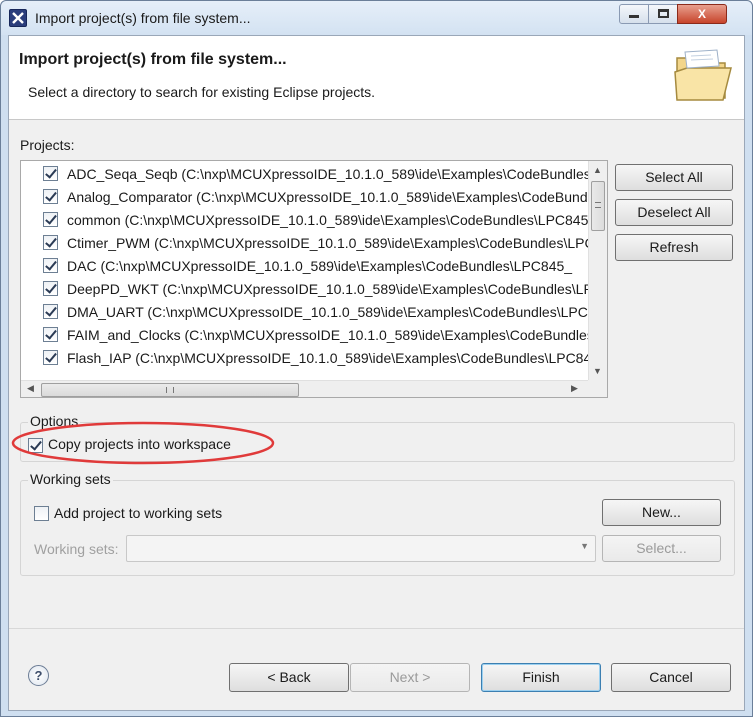 Image resolution: width=753 pixels, height=717 pixels. I want to click on horizontal-scroll-thumb, so click(170, 390).